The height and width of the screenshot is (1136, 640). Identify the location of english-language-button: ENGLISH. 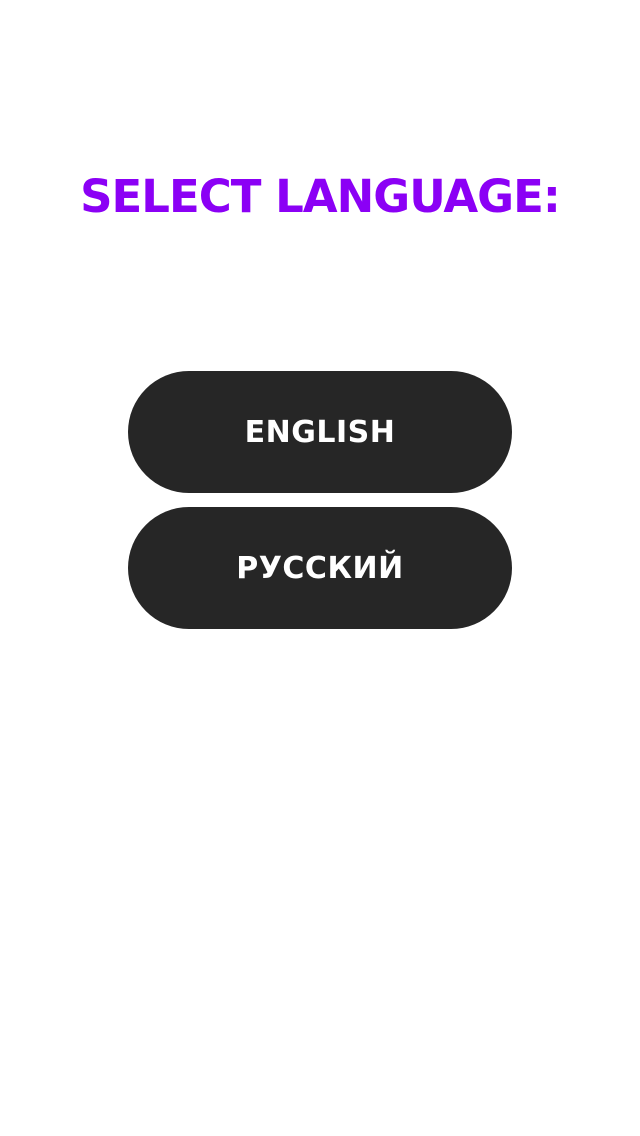
(320, 432).